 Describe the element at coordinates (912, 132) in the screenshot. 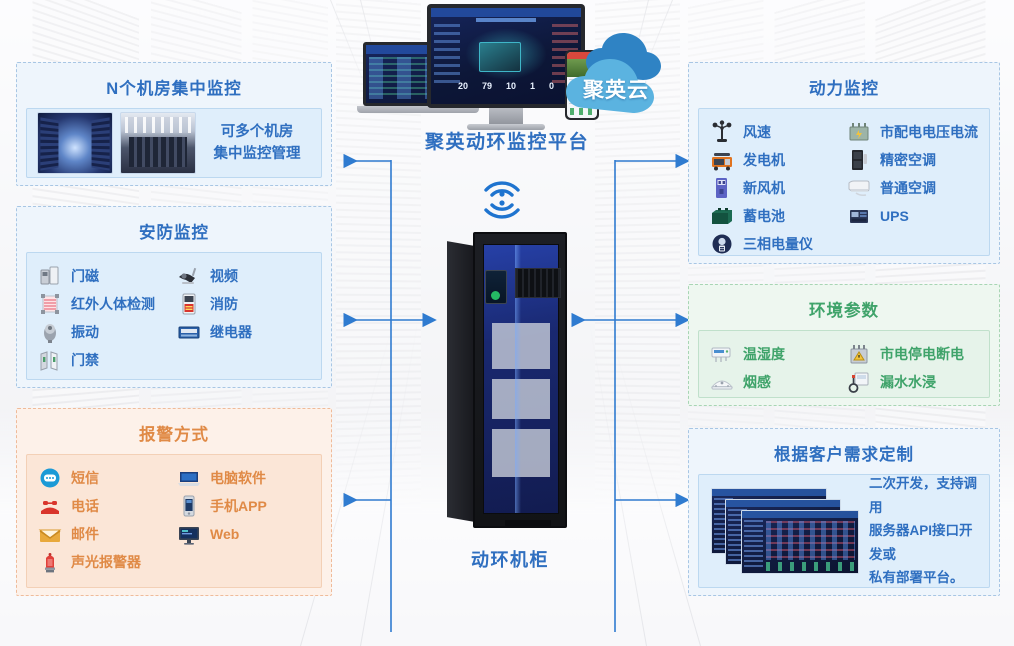

I see `feature-power-distribution: 市配电电压电流` at that location.